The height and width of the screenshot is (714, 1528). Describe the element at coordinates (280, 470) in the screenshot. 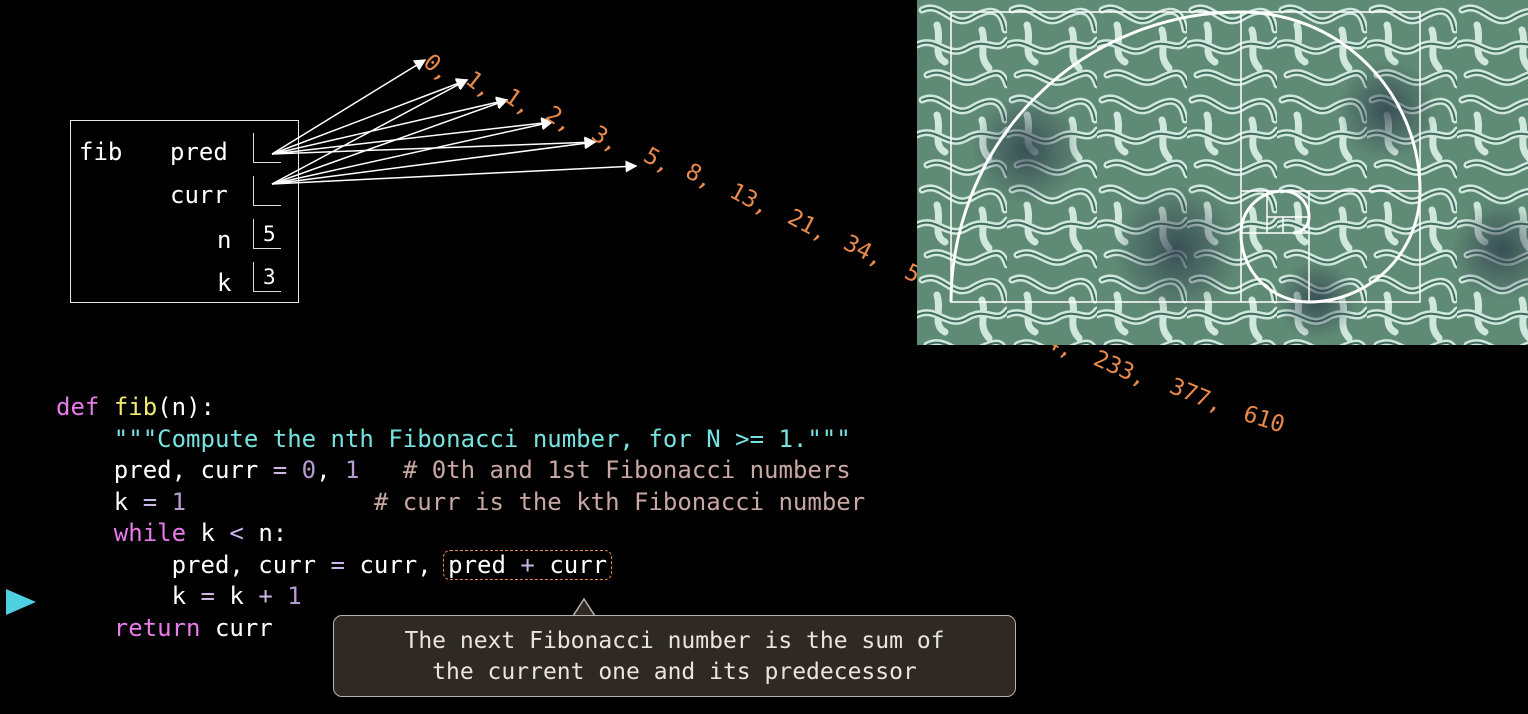

I see `init-equals: =` at that location.